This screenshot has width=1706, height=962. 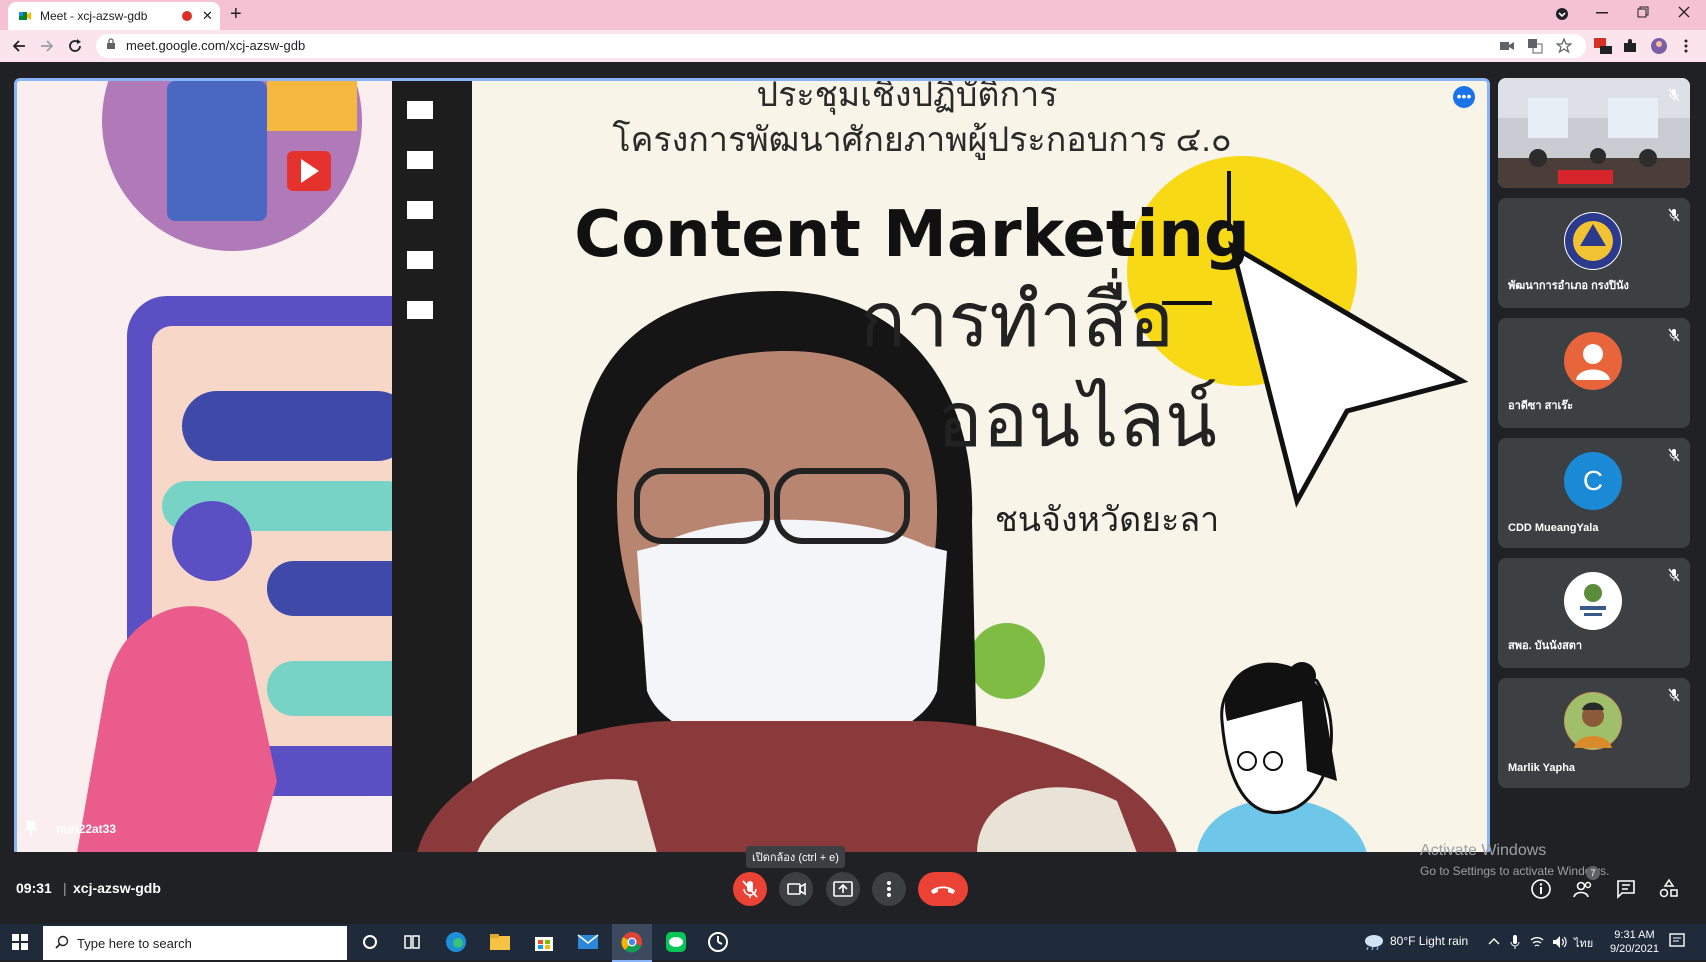 I want to click on browser-menu-icon, so click(x=1686, y=46).